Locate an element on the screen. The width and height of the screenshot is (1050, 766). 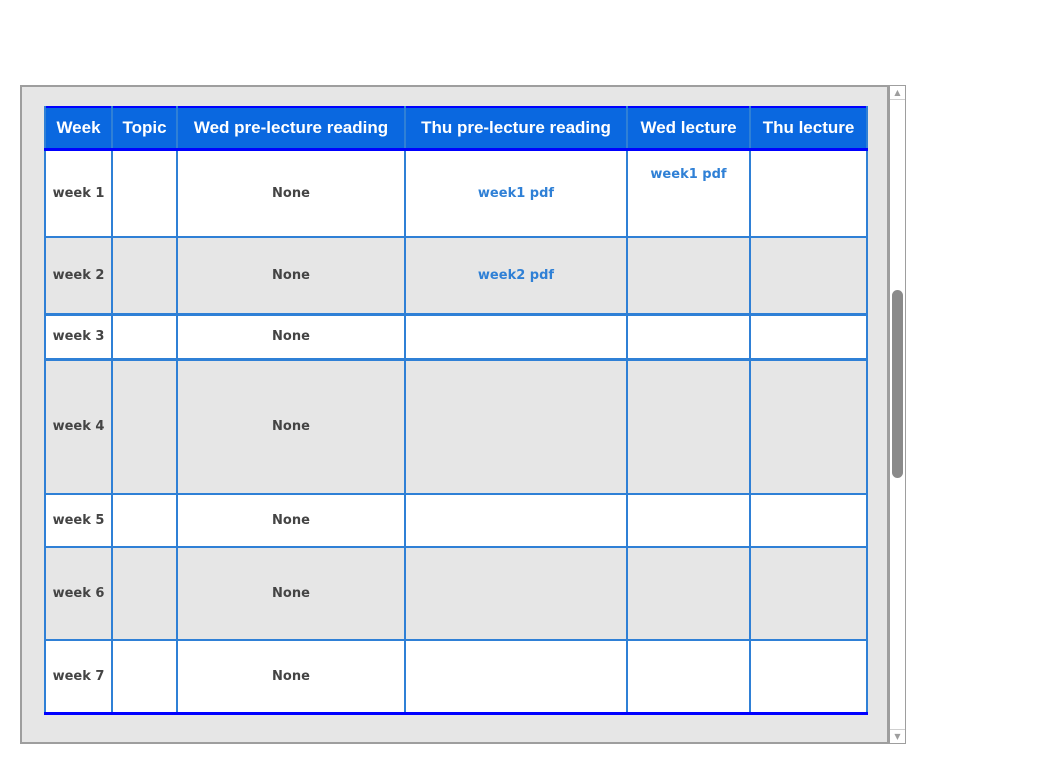
thu-reading-cell: week2 pdf is located at coordinates (516, 275).